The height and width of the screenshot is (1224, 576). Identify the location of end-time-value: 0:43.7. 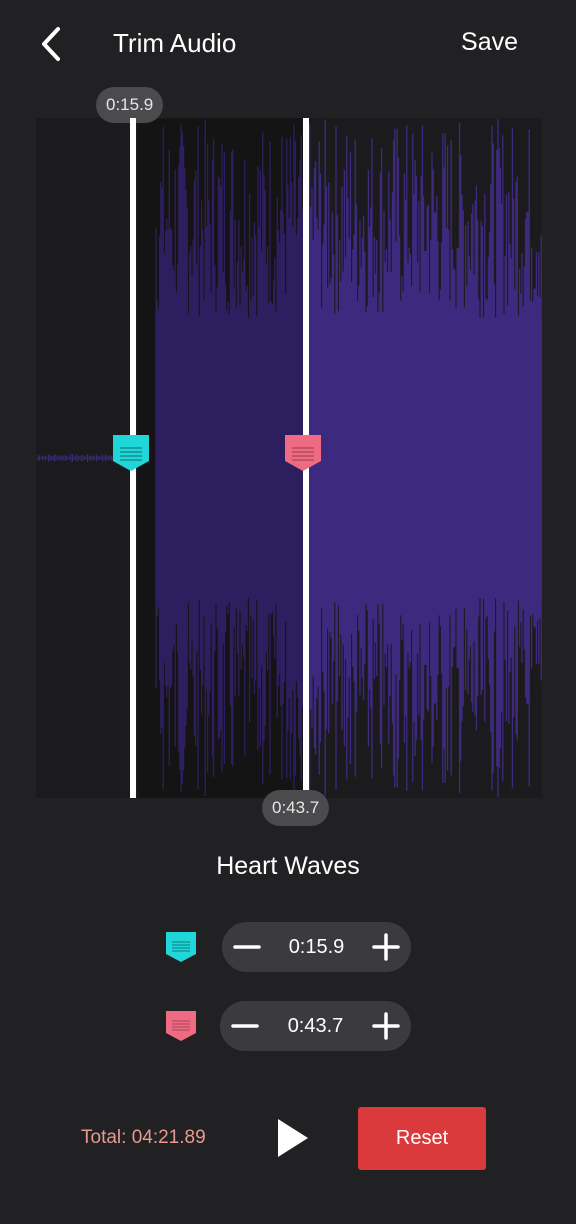
(315, 1026).